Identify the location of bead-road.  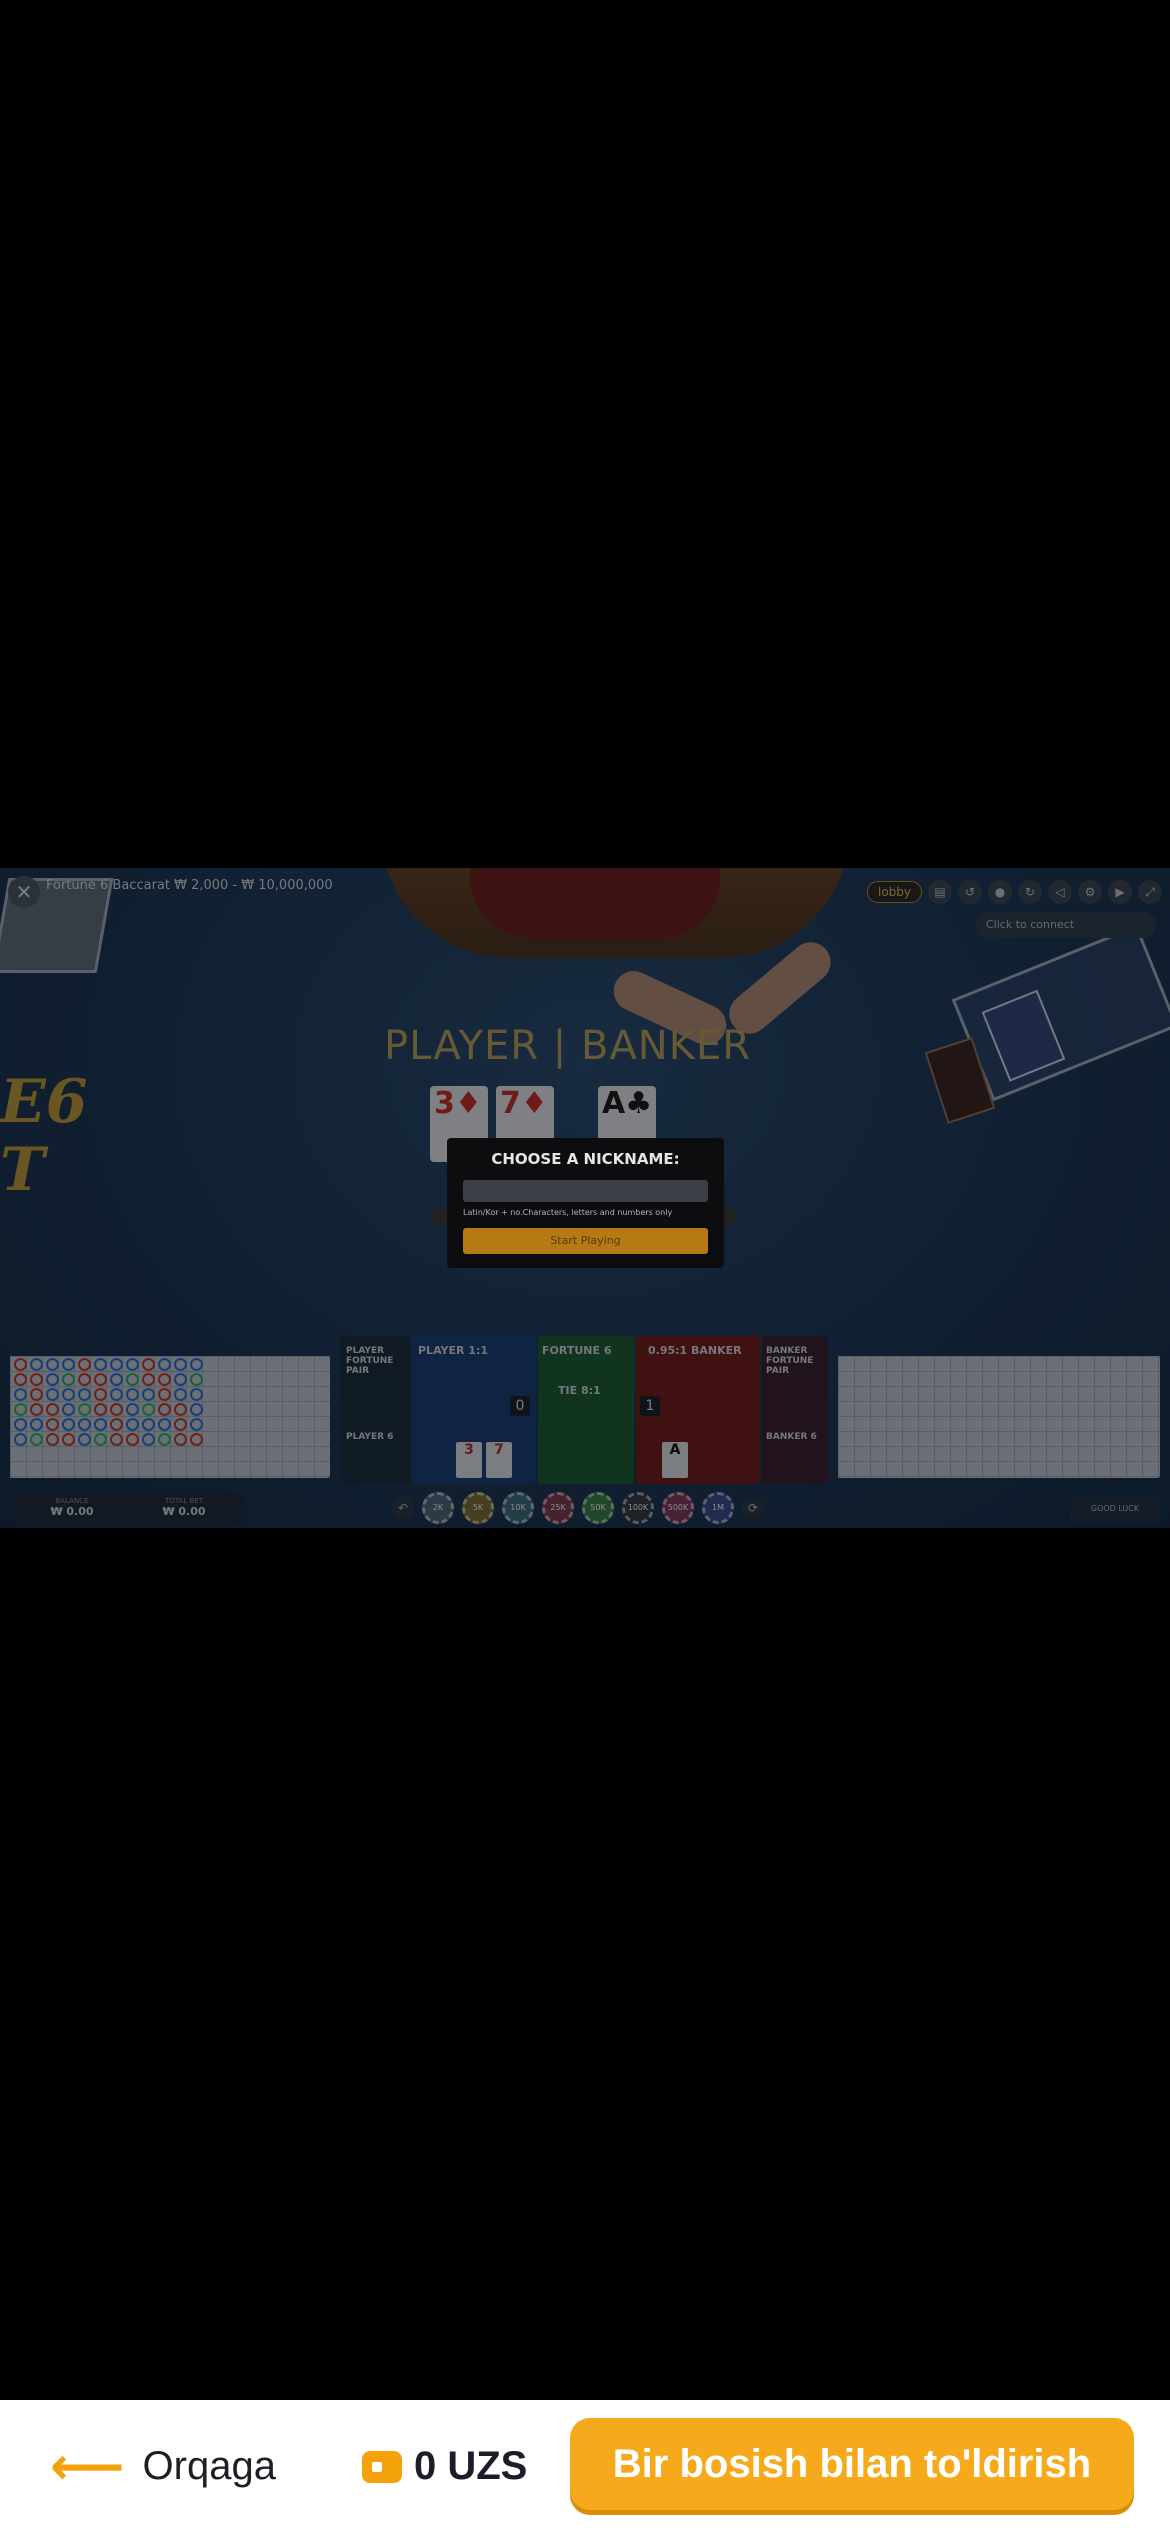
(170, 1417).